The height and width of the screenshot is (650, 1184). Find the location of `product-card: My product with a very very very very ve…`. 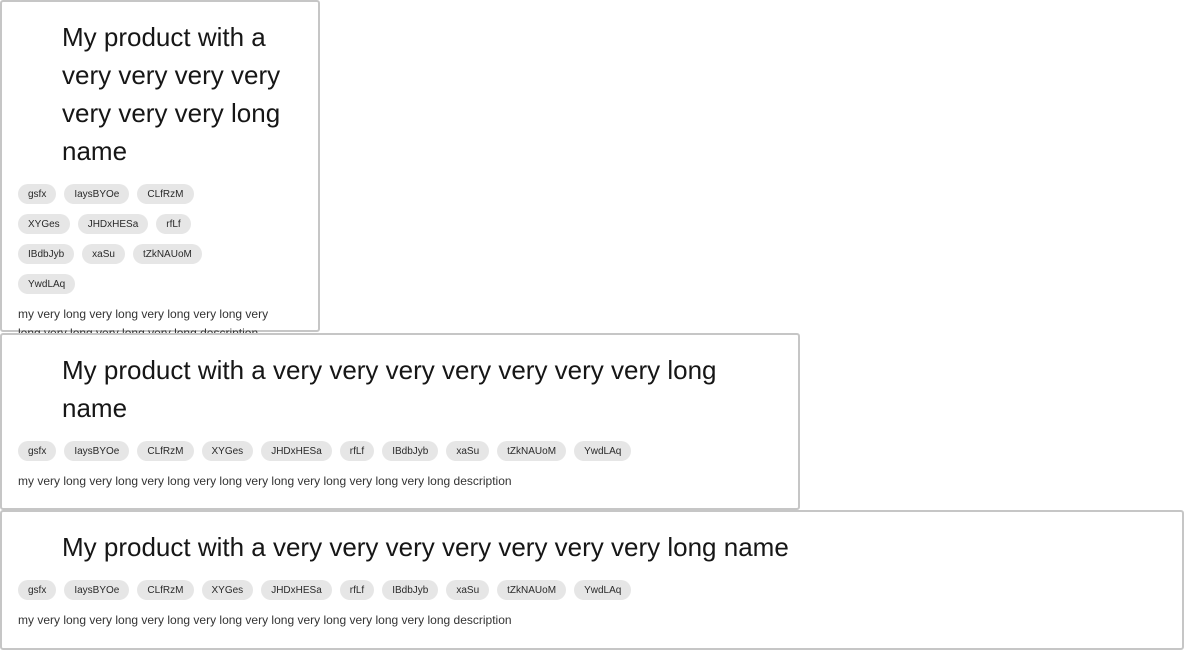

product-card: My product with a very very very very ve… is located at coordinates (160, 170).